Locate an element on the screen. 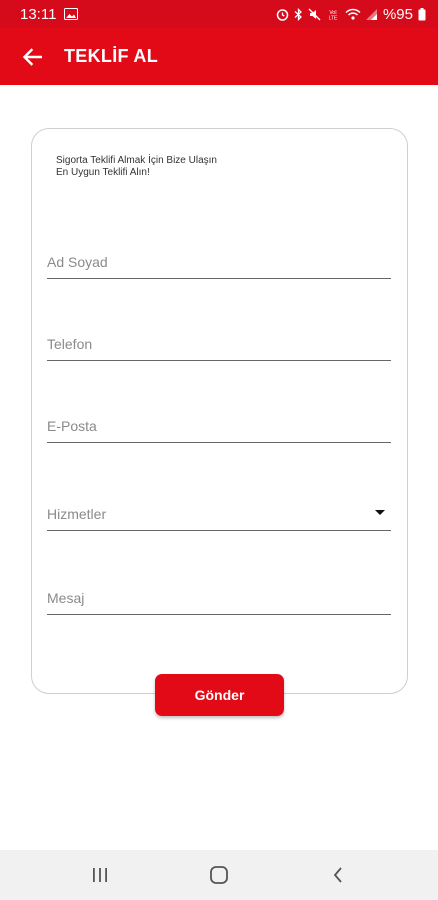 The width and height of the screenshot is (438, 900). system-back-button is located at coordinates (338, 875).